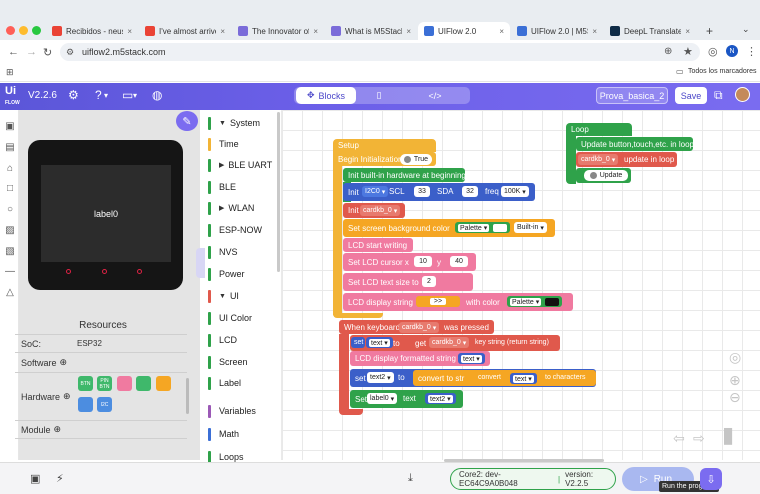 Image resolution: width=760 pixels, height=494 pixels. I want to click on text2b-dropdown: text2 ▾, so click(440, 398).